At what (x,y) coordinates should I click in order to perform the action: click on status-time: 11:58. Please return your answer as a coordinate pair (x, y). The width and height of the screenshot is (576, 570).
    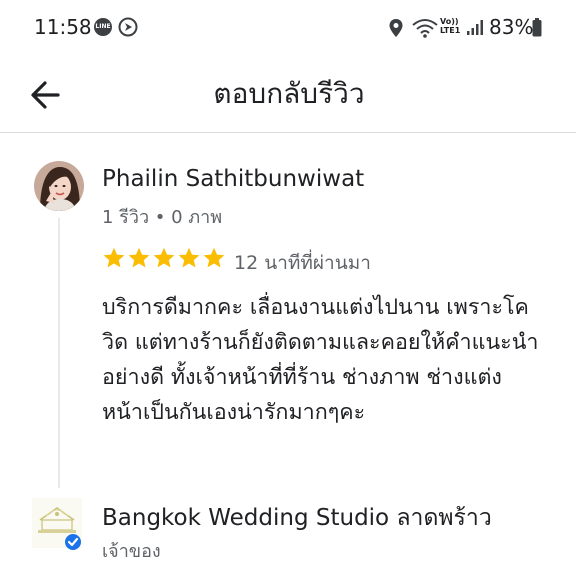
    Looking at the image, I should click on (63, 27).